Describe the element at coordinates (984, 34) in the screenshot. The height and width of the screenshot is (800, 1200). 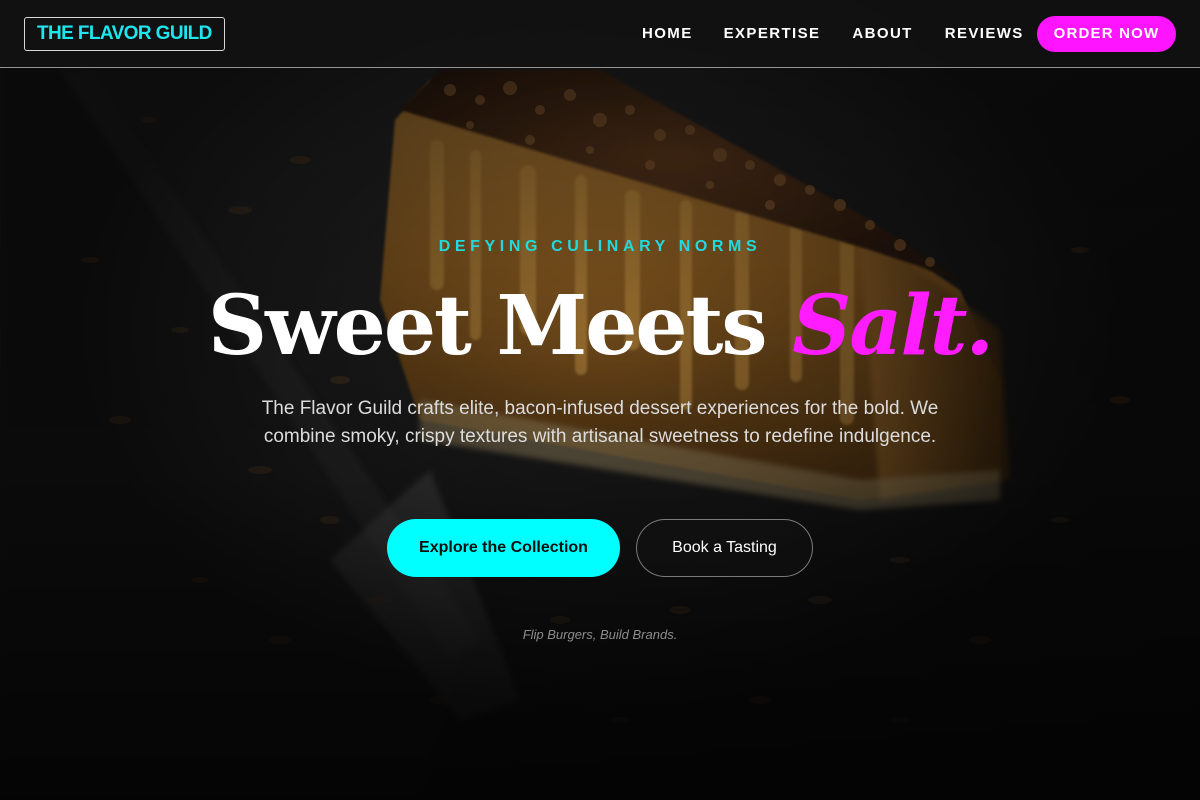
I see `nav-link-reviews: REVIEWS` at that location.